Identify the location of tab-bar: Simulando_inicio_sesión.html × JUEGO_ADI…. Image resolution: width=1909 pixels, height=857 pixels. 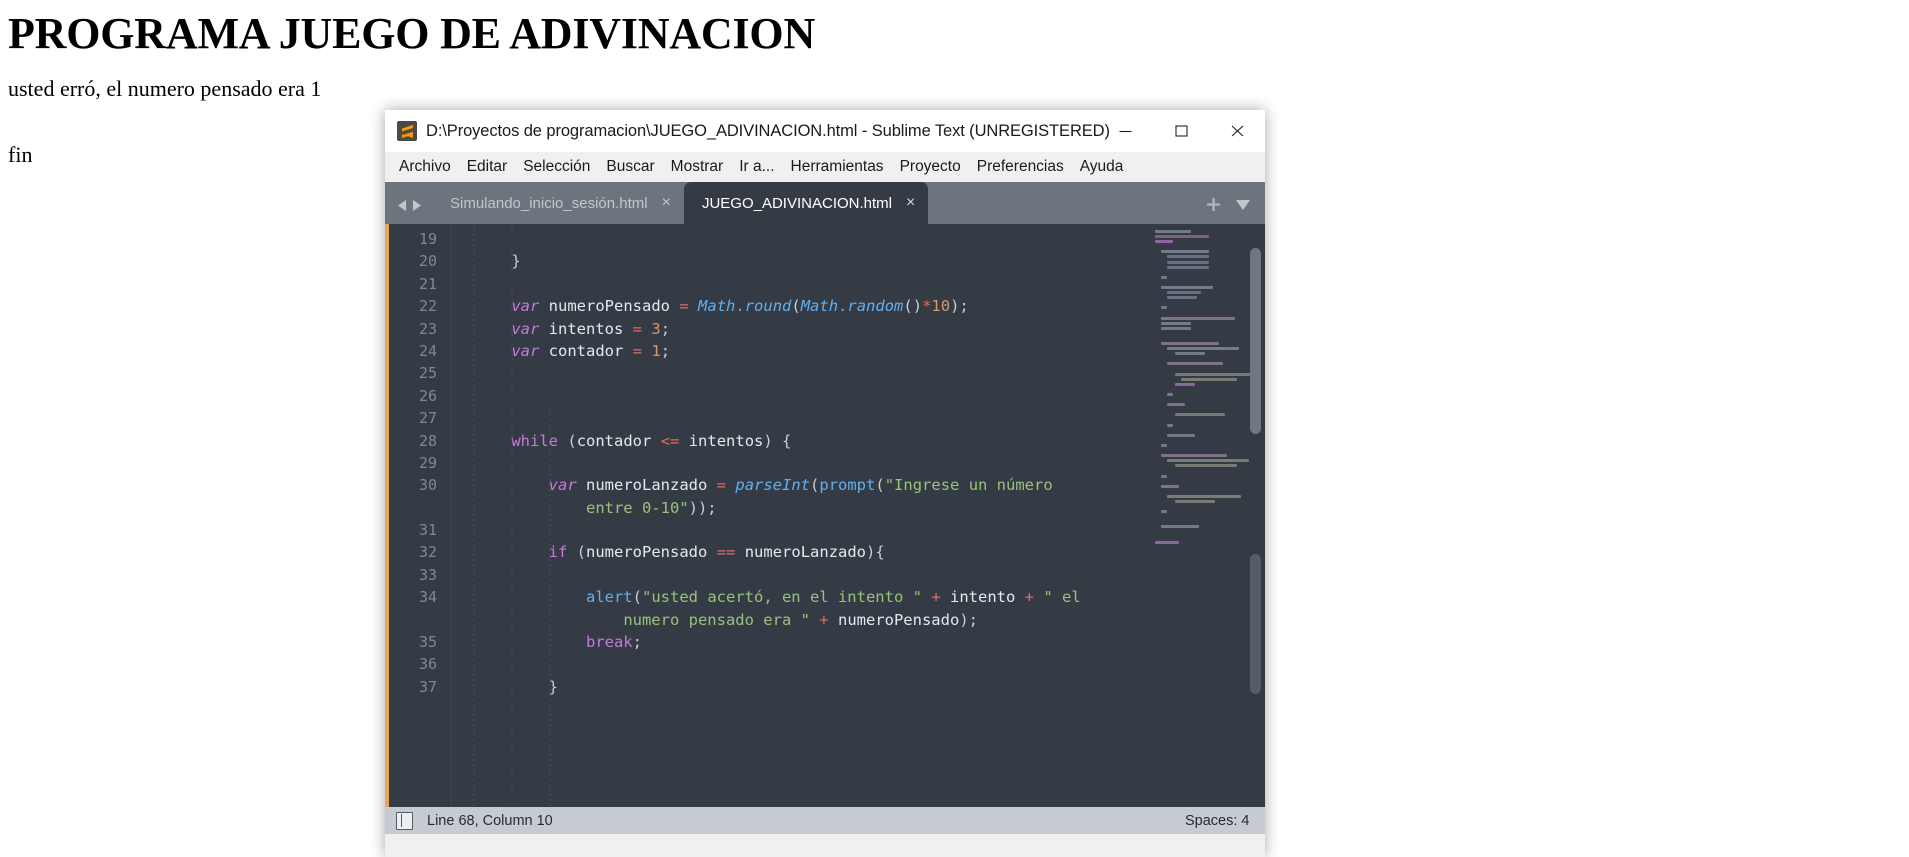
(825, 203).